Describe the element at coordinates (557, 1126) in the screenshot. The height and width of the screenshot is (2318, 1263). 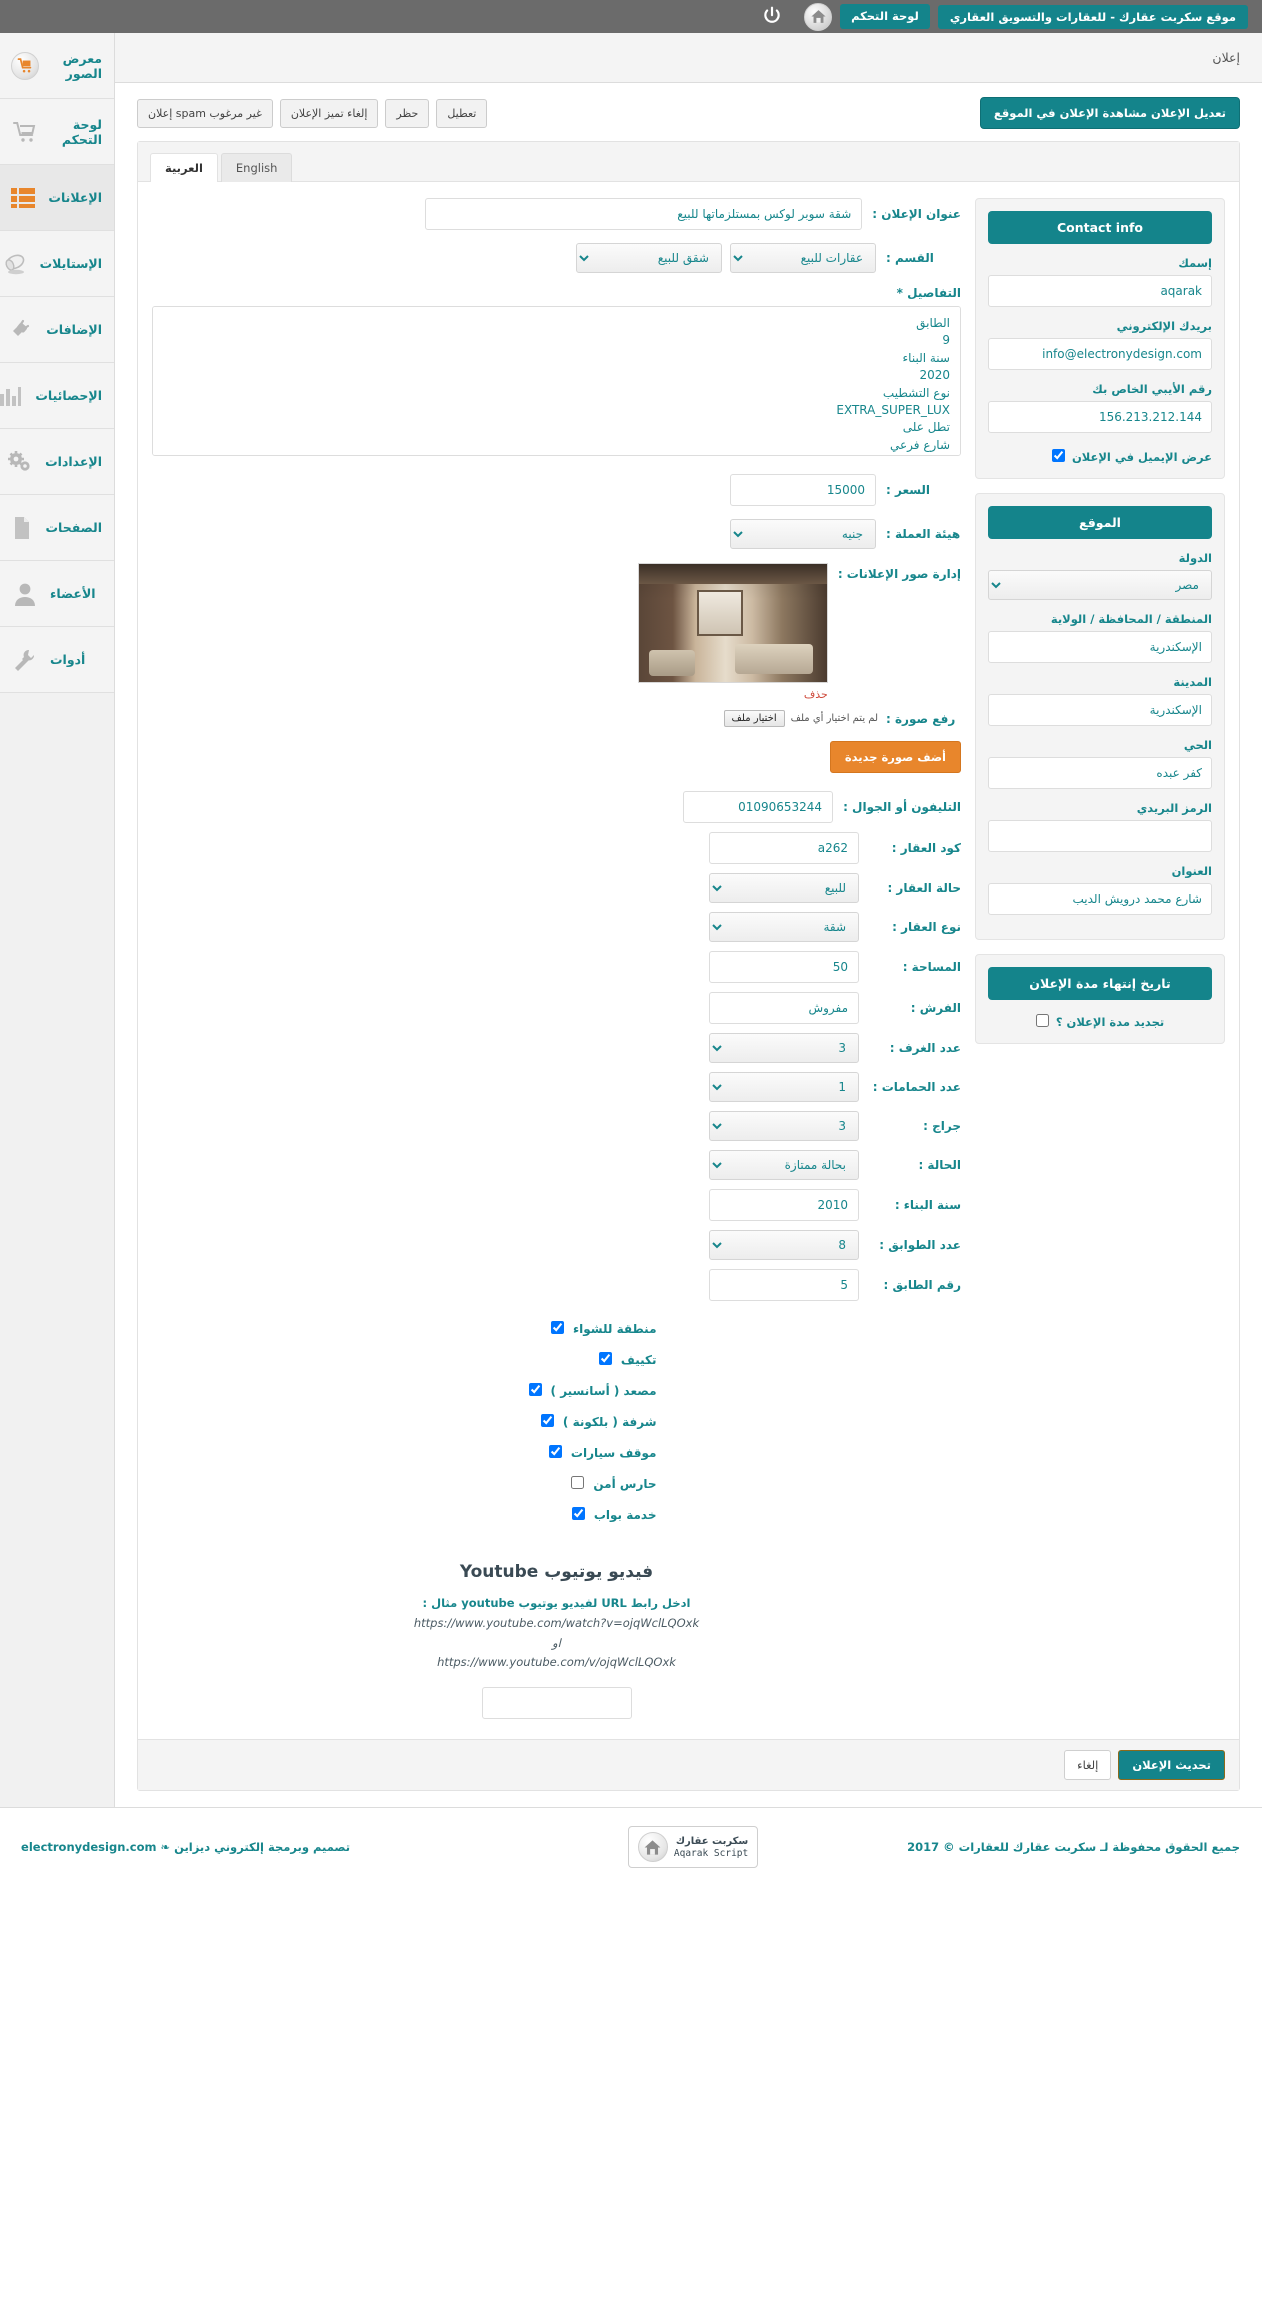
I see `property-row: جراج : 3` at that location.